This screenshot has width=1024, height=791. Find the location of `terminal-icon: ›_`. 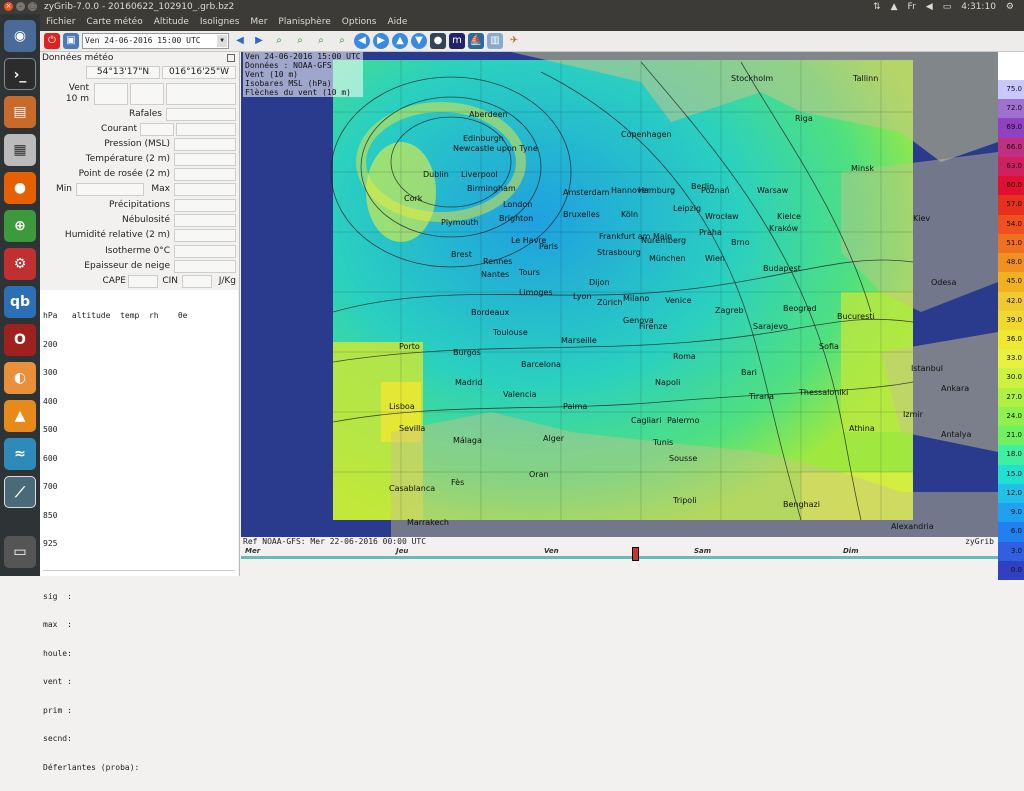

terminal-icon: ›_ is located at coordinates (20, 74).